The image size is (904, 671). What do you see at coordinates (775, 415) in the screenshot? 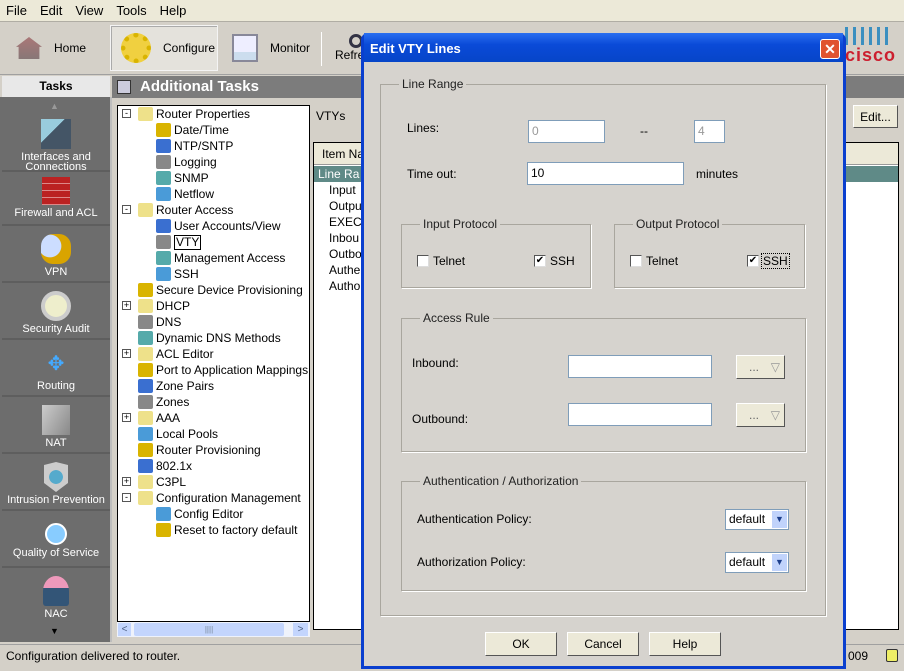
I see `dropdown-arrow-icon: ▽` at bounding box center [775, 415].